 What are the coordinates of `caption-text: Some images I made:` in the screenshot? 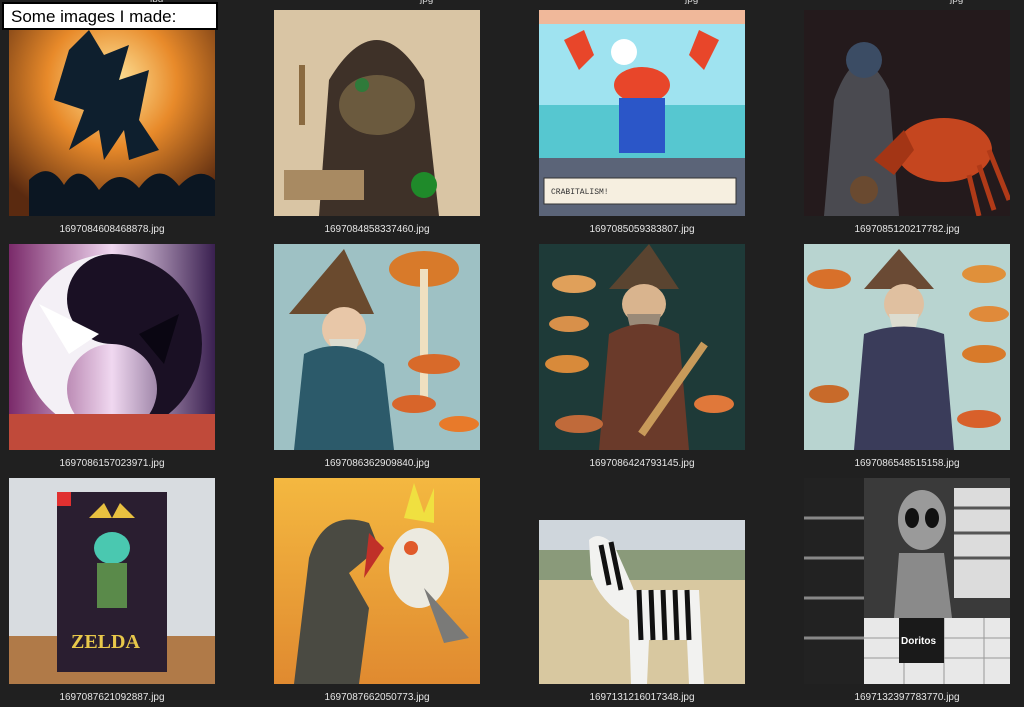 It's located at (94, 16).